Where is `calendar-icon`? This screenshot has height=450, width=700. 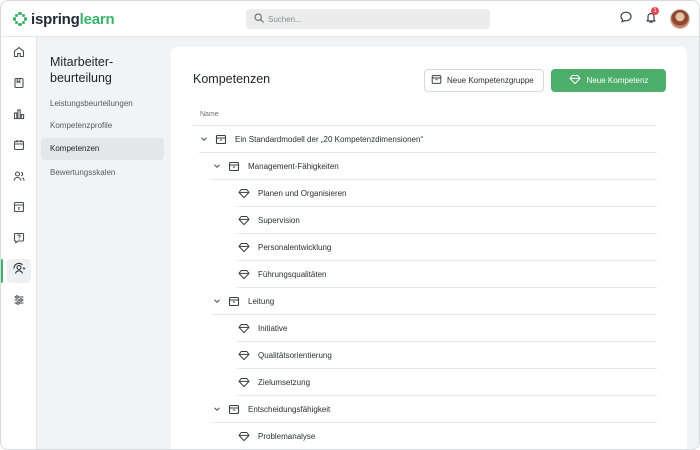 calendar-icon is located at coordinates (19, 147).